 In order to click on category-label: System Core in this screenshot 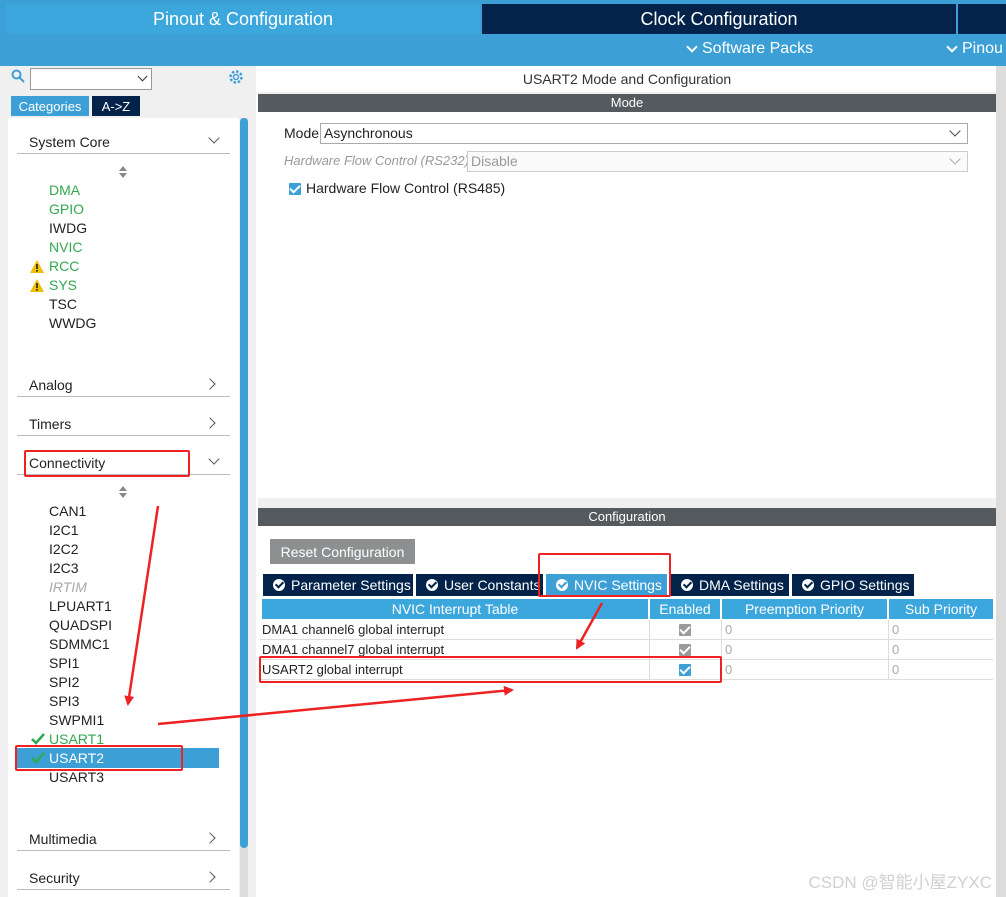, I will do `click(69, 142)`.